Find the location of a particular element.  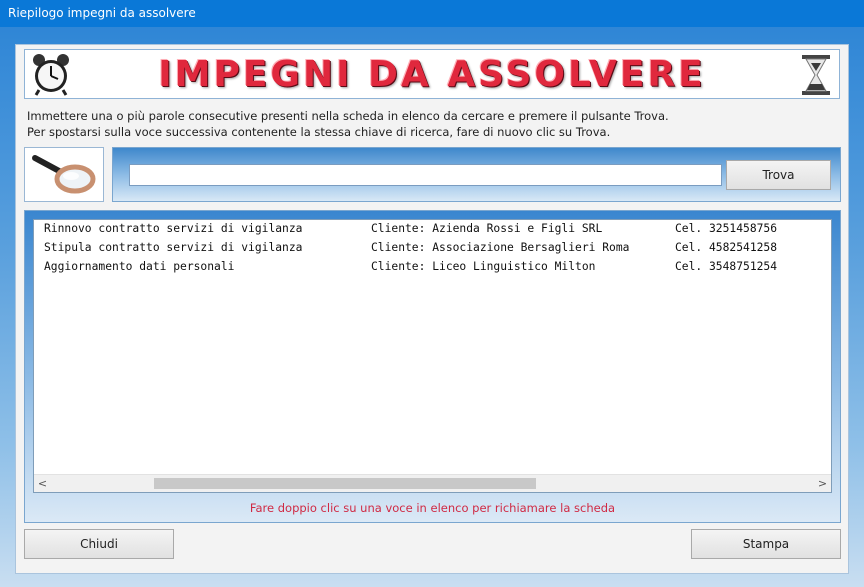

list-item-phone: Cel. 4582541258 is located at coordinates (726, 247).